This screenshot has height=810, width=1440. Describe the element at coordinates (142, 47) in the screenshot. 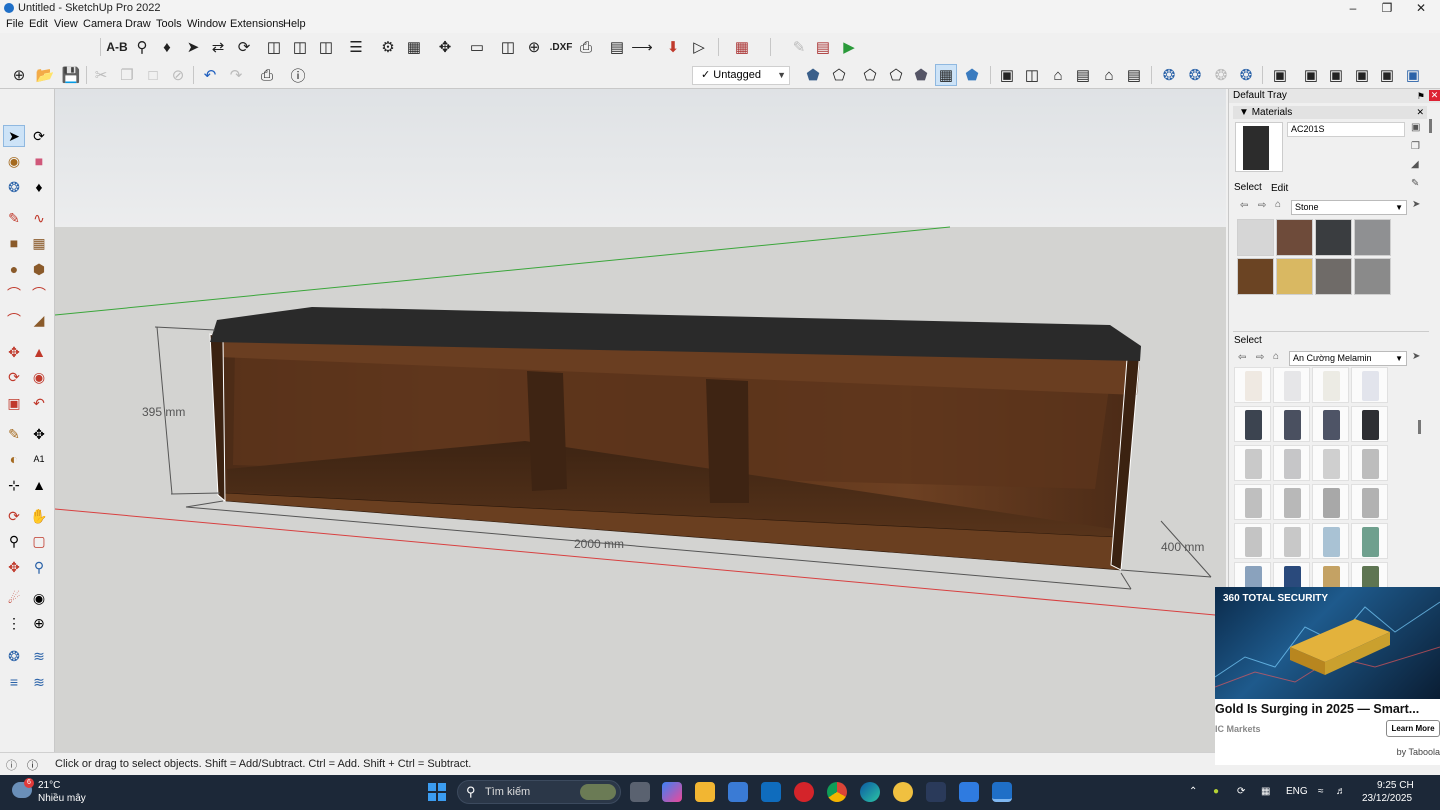

I see `search-icon: ⚲` at that location.